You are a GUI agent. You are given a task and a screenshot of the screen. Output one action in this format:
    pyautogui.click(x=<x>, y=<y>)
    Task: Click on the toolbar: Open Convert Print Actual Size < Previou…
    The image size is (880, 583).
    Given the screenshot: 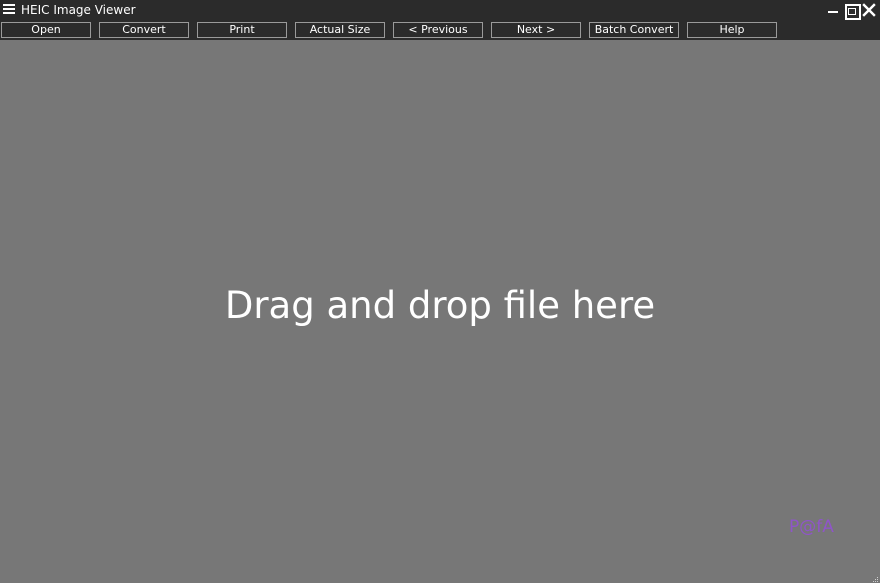 What is the action you would take?
    pyautogui.click(x=440, y=30)
    